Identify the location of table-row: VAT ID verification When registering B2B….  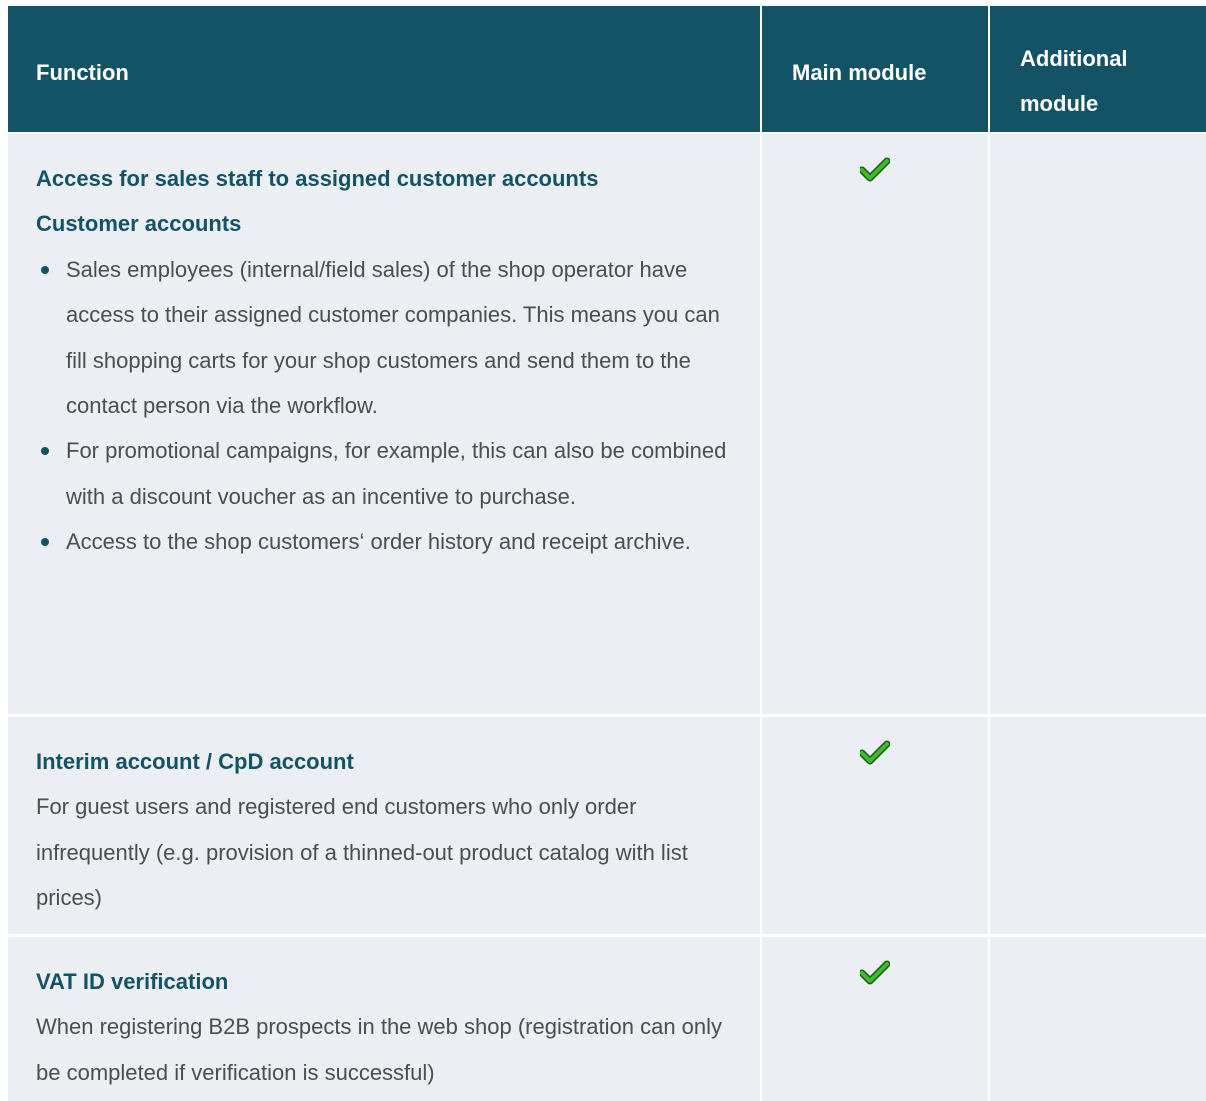
(607, 1019).